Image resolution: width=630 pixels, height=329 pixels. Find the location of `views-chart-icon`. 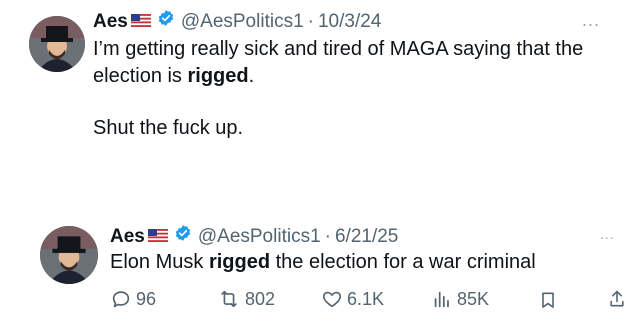

views-chart-icon is located at coordinates (441, 299).